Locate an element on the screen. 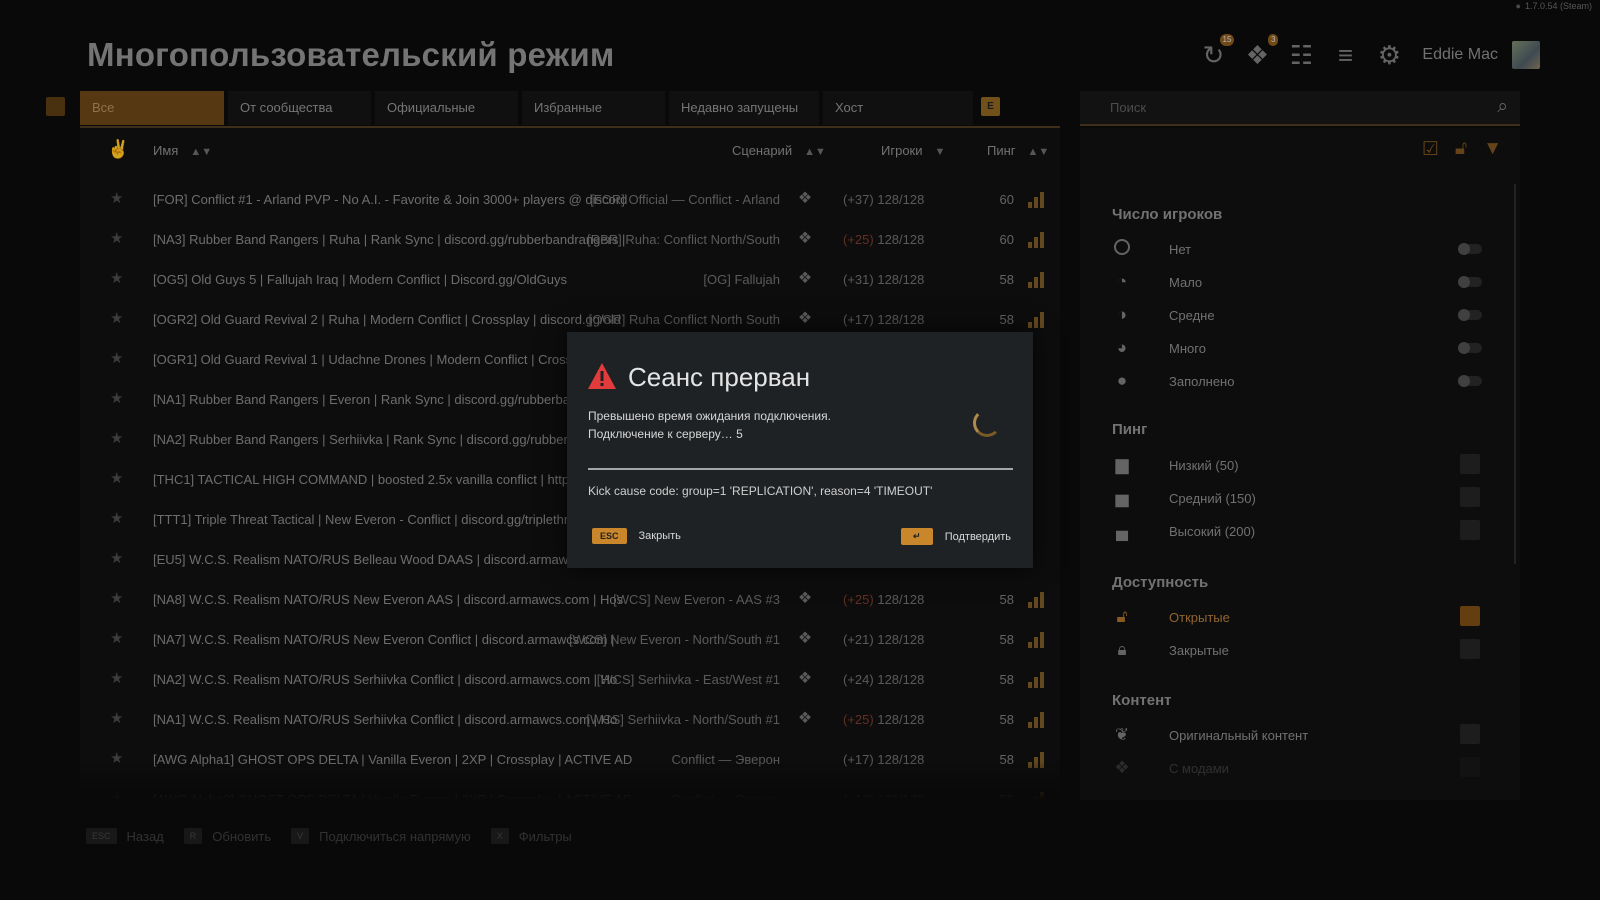 The image size is (1600, 900). confirm-button: ↵ Подтвердить is located at coordinates (955, 536).